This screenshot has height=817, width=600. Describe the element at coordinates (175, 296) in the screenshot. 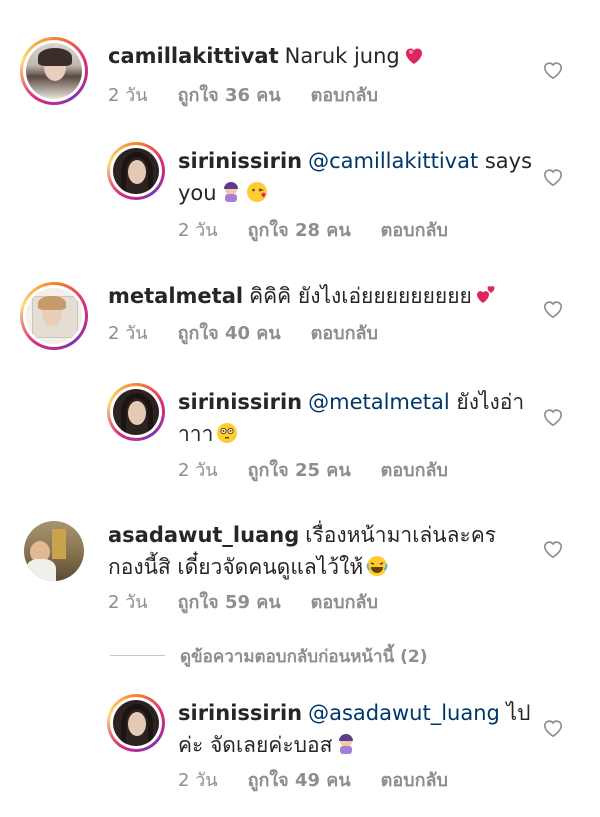

I see `username: metalmetal` at that location.